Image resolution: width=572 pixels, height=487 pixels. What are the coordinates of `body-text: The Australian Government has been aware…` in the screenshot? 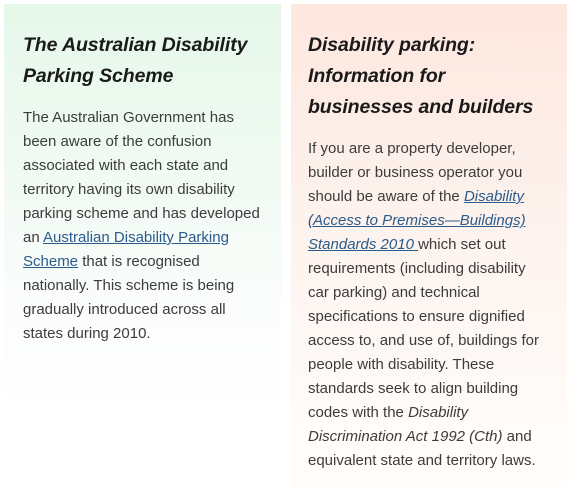 It's located at (141, 177).